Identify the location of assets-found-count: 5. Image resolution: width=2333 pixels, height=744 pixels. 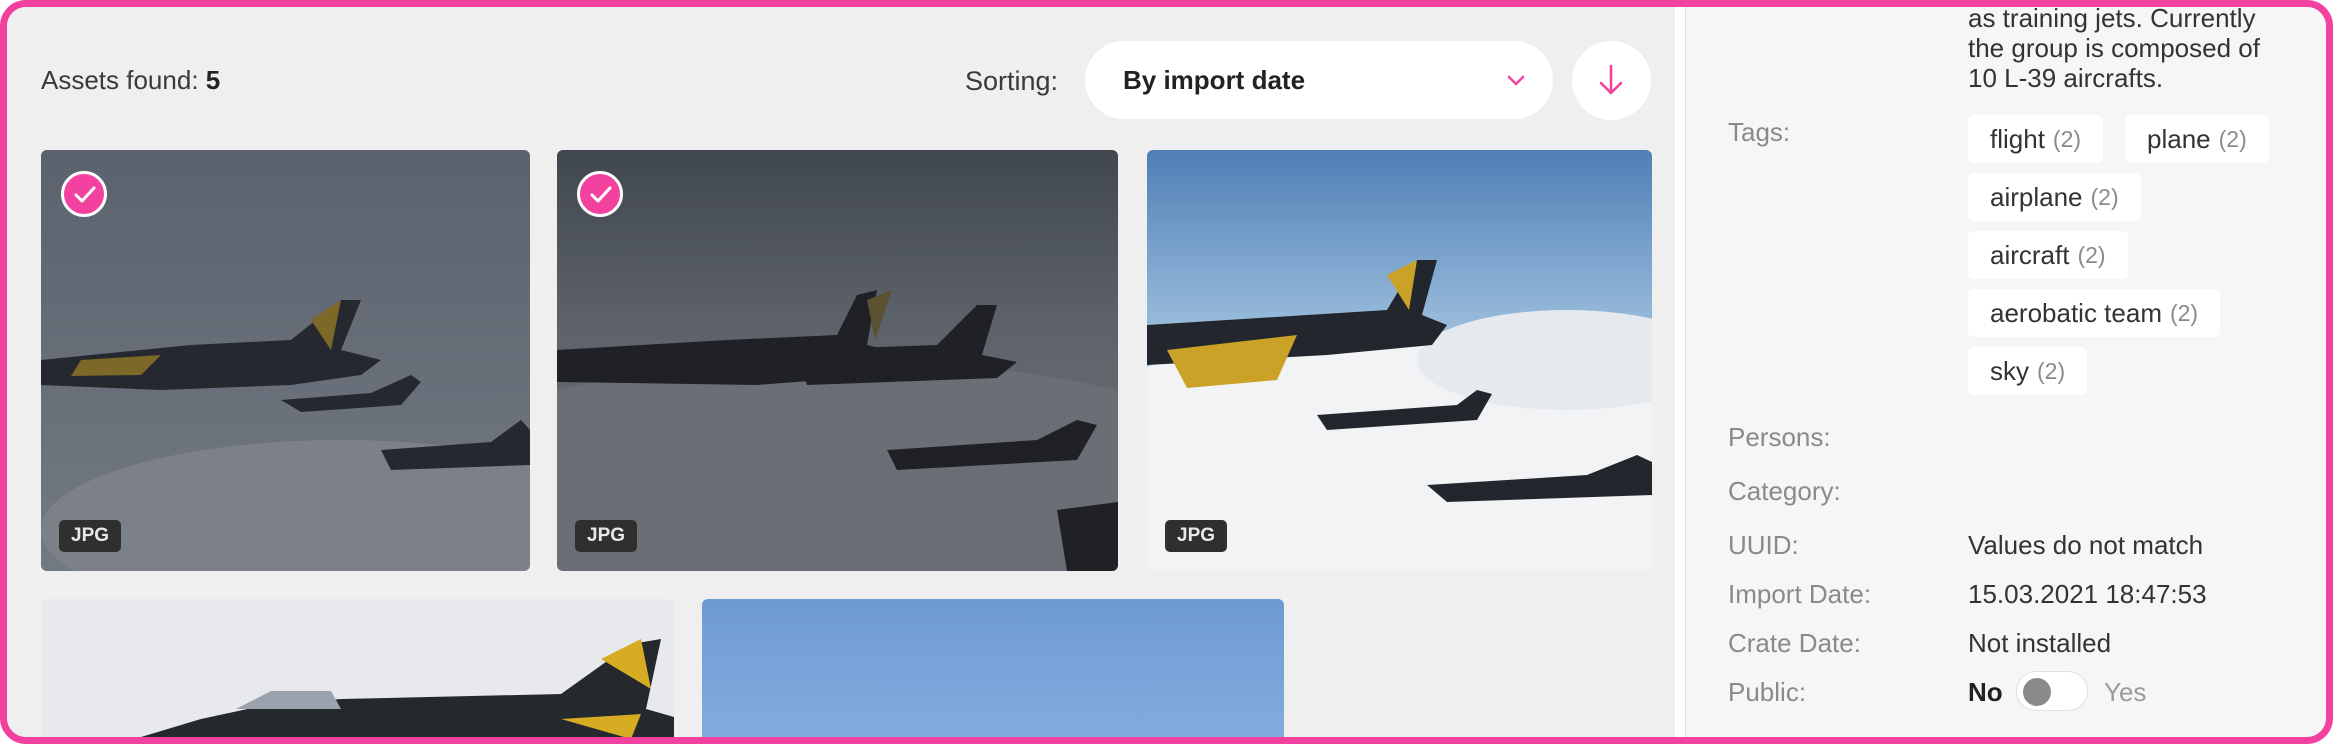
(213, 80).